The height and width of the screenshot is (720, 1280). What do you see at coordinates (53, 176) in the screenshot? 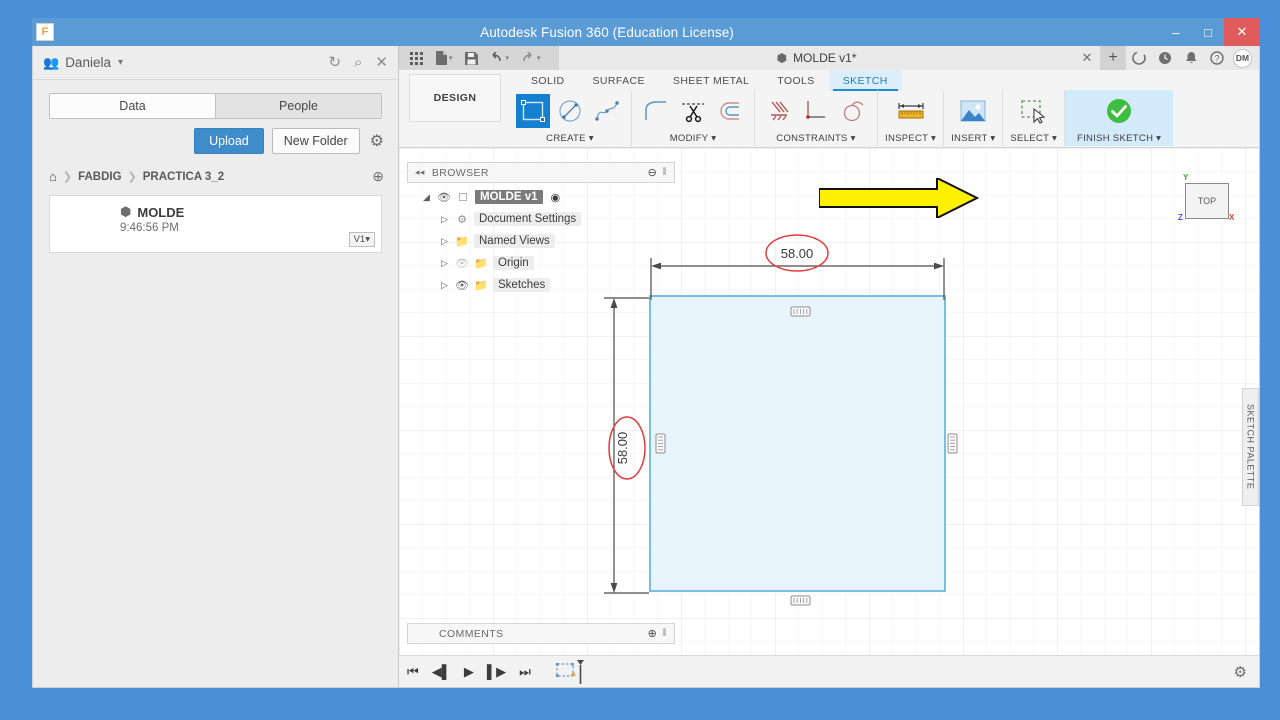
I see `home-icon: ⌂` at bounding box center [53, 176].